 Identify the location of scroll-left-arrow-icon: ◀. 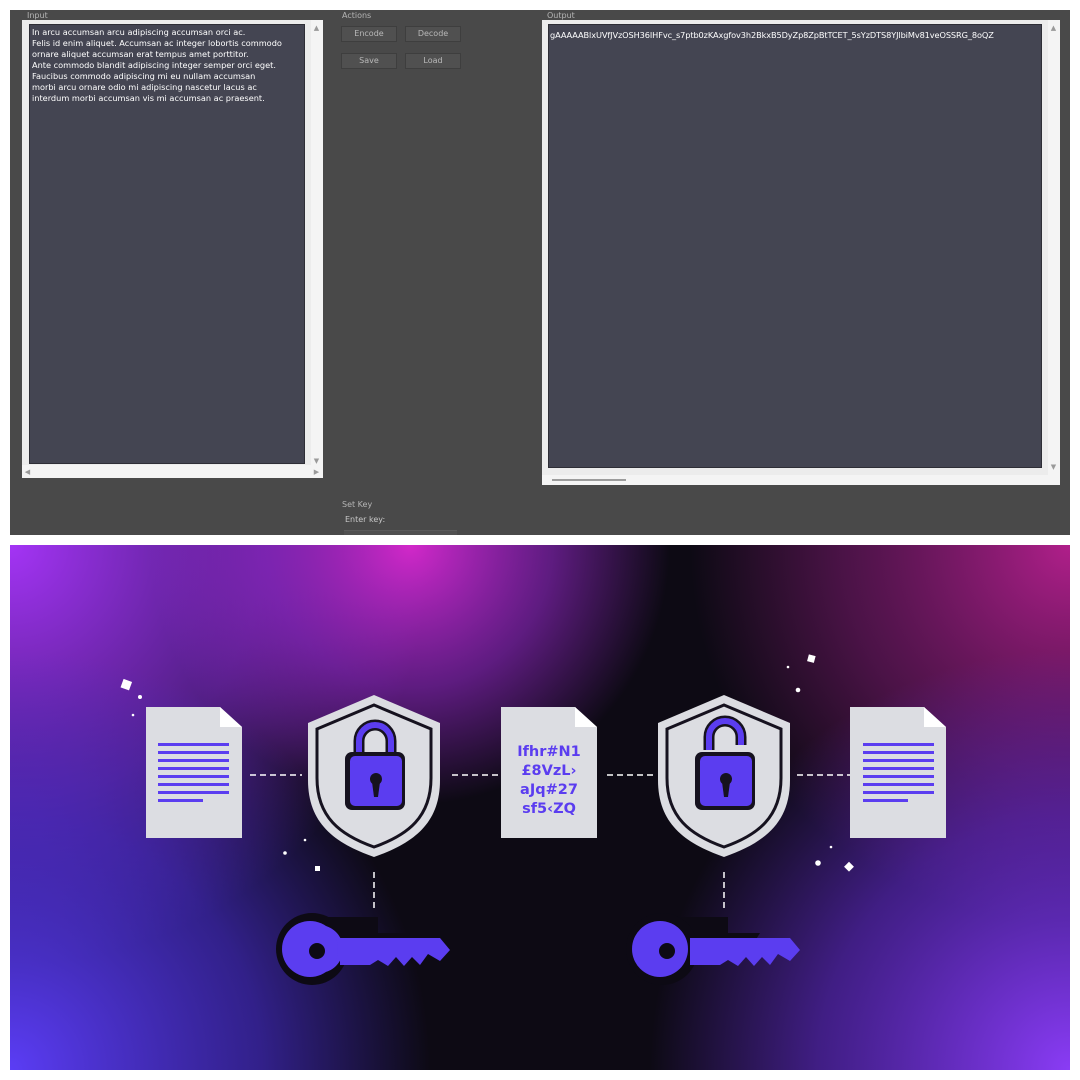
(27, 472).